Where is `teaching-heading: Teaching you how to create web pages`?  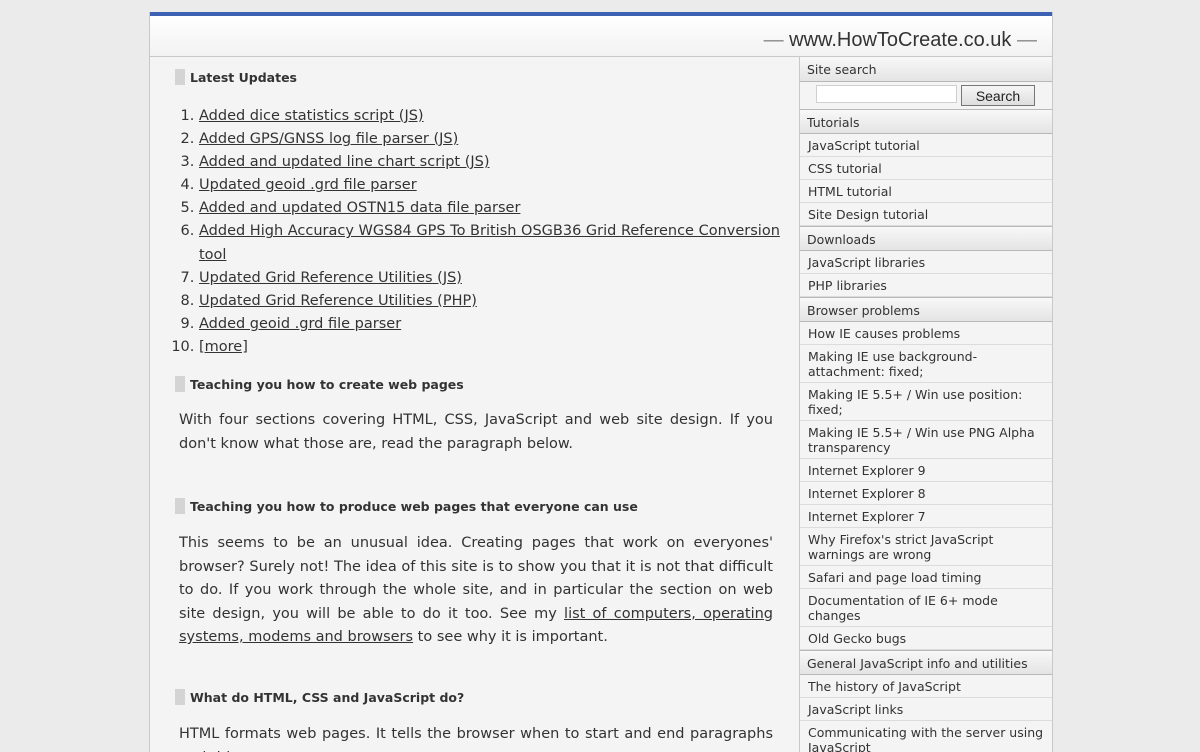 teaching-heading: Teaching you how to create web pages is located at coordinates (319, 384).